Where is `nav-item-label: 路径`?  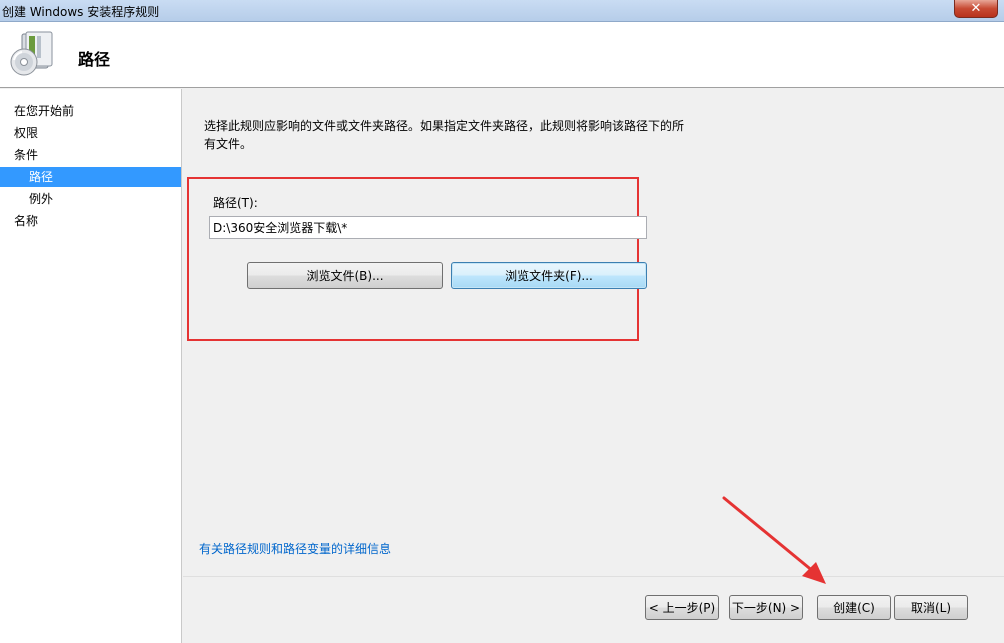 nav-item-label: 路径 is located at coordinates (41, 177).